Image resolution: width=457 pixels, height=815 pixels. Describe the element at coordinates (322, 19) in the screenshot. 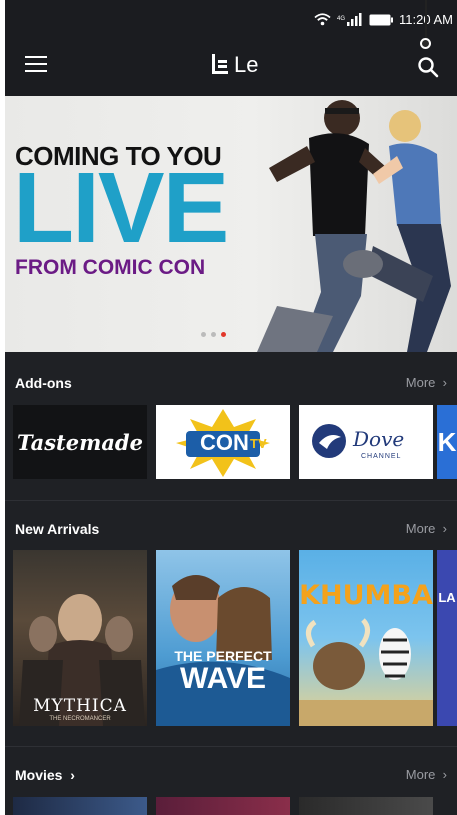

I see `wifi-icon` at that location.